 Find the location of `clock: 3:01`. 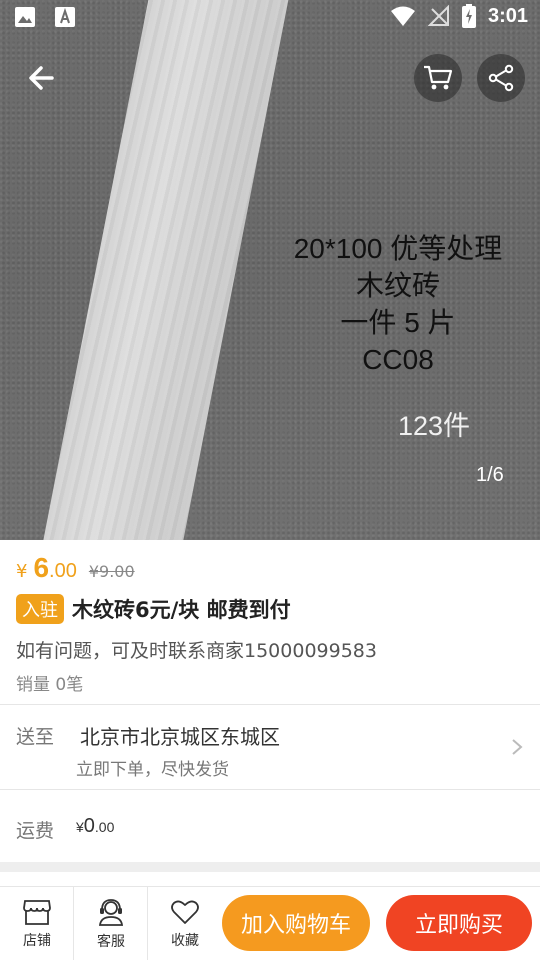

clock: 3:01 is located at coordinates (507, 15).